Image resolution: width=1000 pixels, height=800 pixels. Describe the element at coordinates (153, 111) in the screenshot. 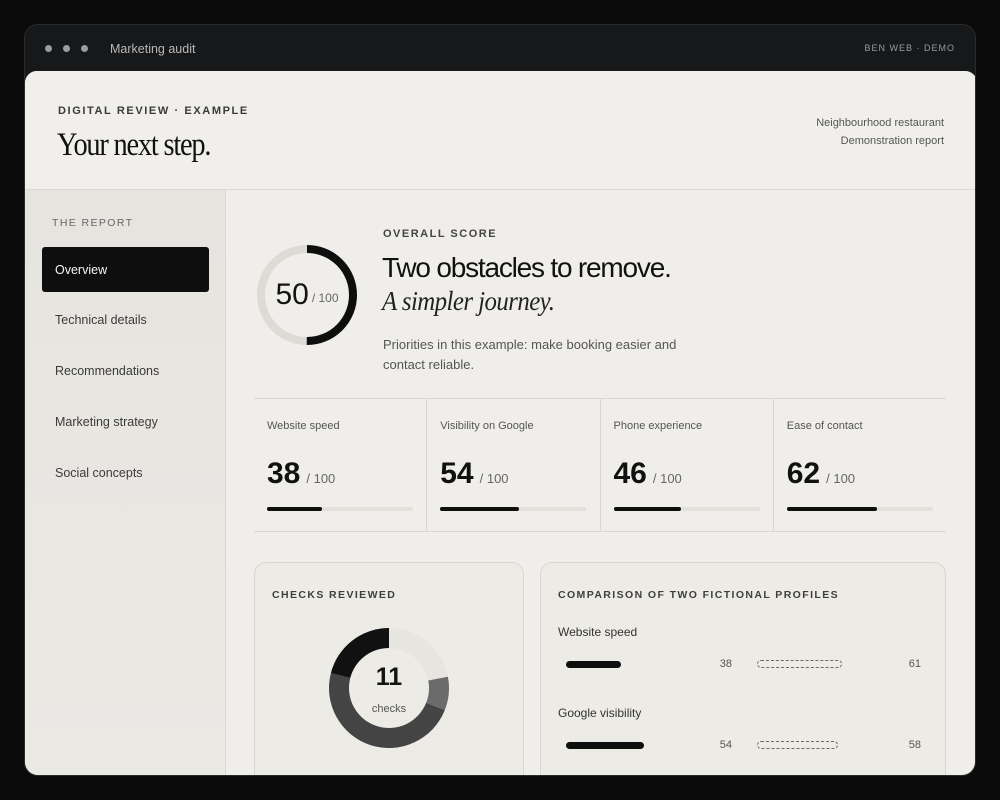

I see `report-eyebrow: DIGITAL REVIEW · EXAMPLE` at that location.